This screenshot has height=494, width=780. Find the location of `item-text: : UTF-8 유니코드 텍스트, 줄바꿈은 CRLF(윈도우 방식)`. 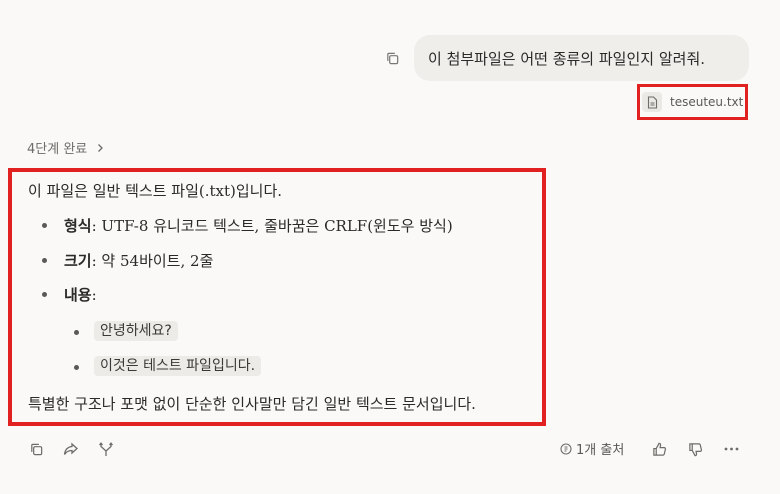

item-text: : UTF-8 유니코드 텍스트, 줄바꿈은 CRLF(윈도우 방식) is located at coordinates (272, 226).